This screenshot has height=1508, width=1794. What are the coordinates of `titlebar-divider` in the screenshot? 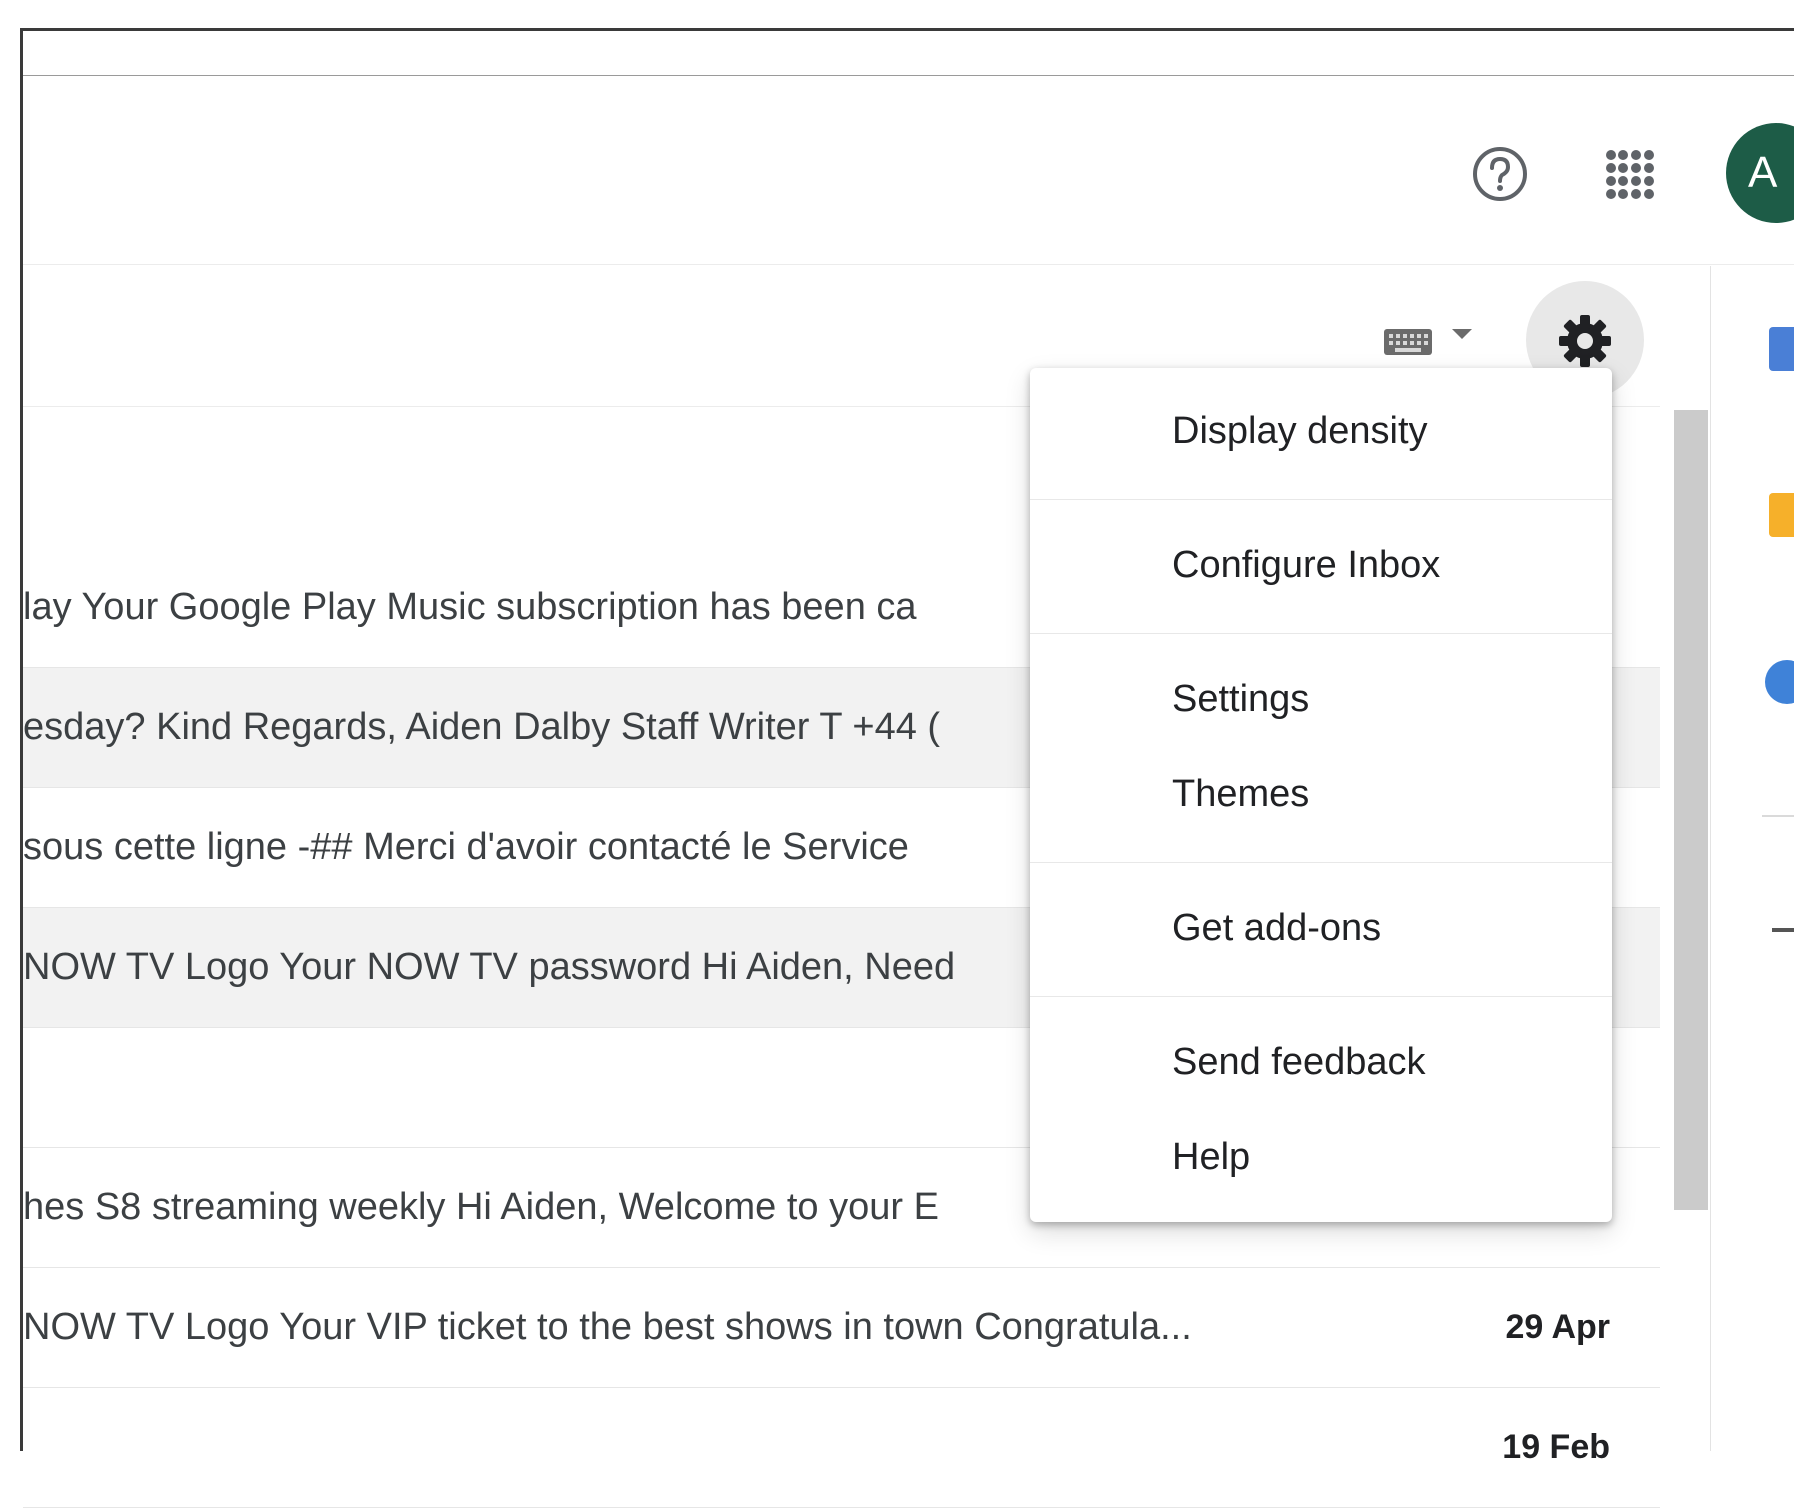 It's located at (908, 75).